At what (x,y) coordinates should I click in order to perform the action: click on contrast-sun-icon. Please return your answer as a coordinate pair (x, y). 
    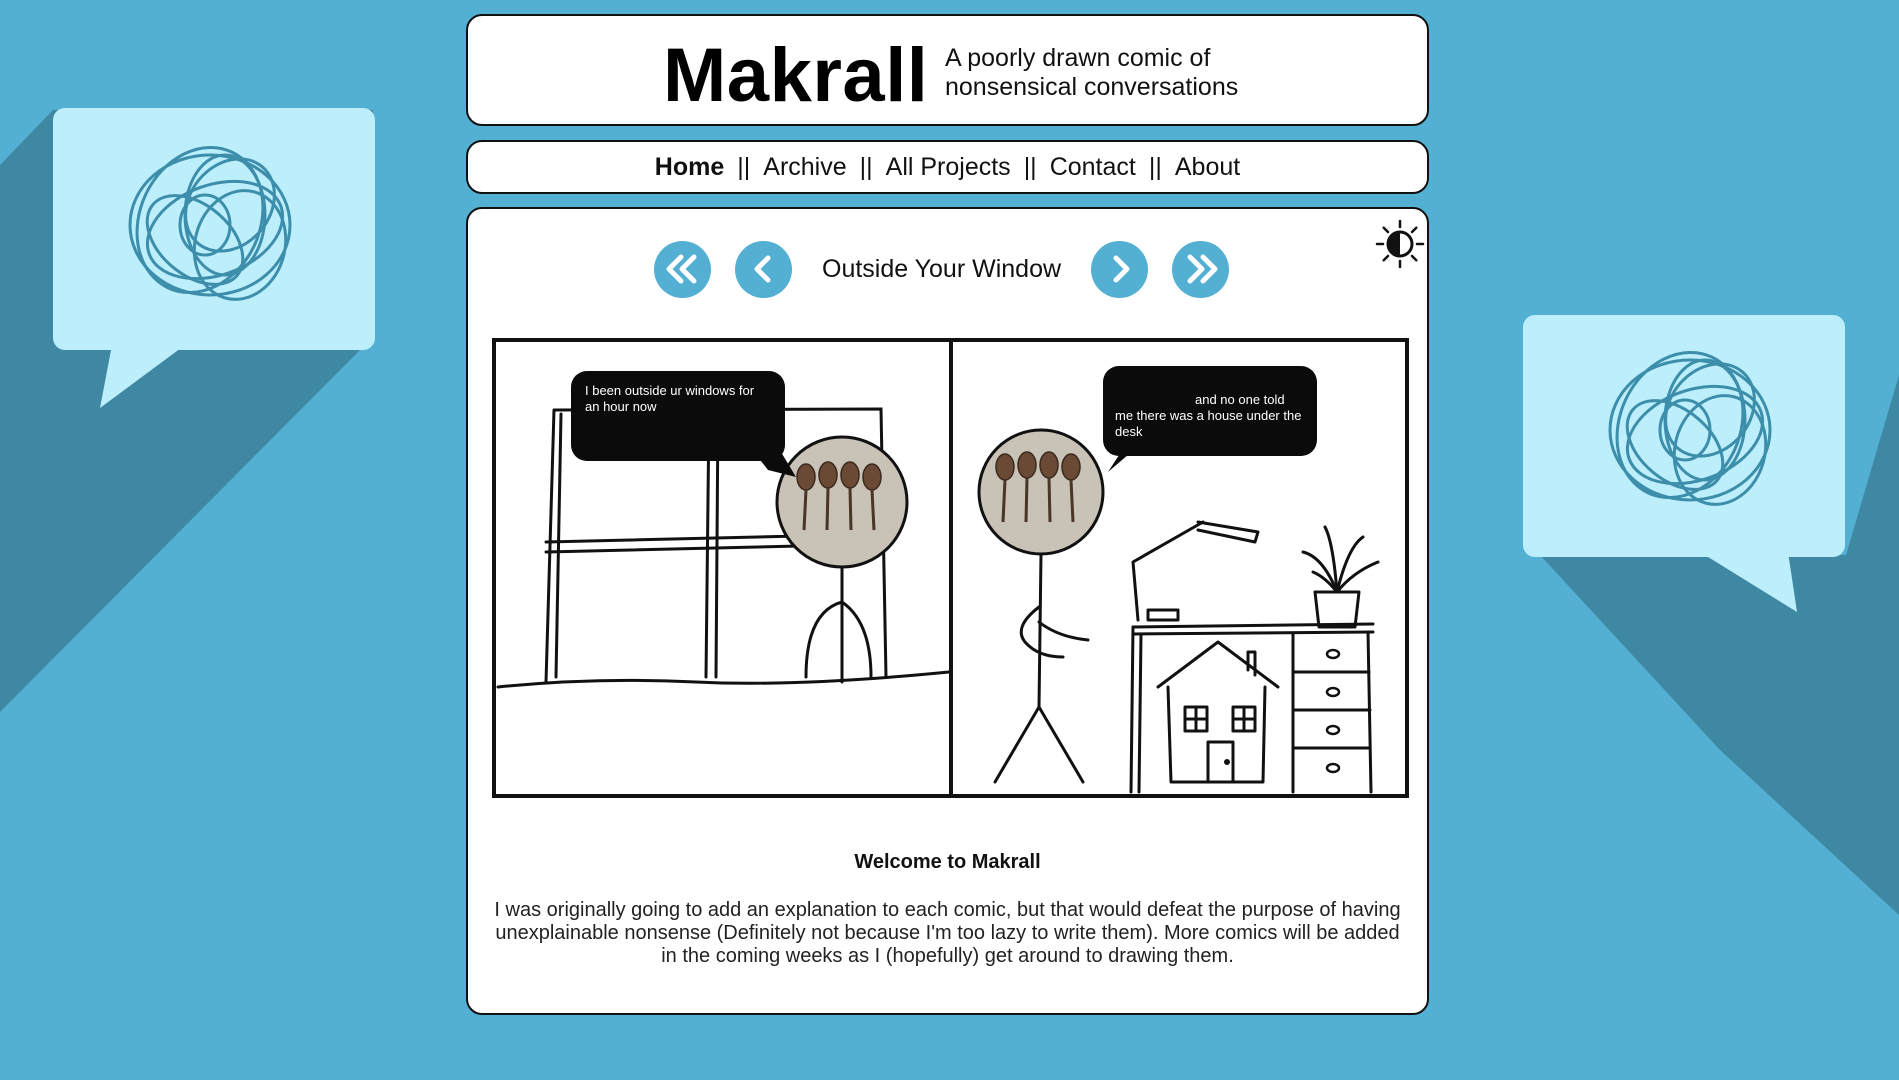
    Looking at the image, I should click on (1400, 244).